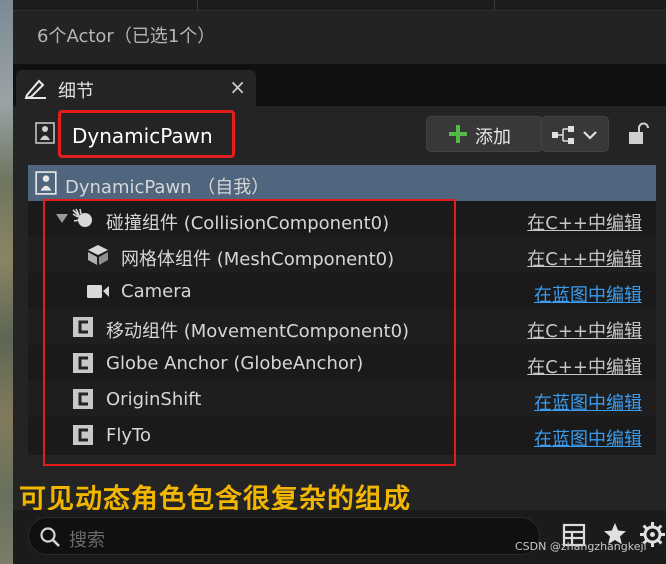 This screenshot has height=564, width=666. I want to click on component-label: FlyTo, so click(128, 435).